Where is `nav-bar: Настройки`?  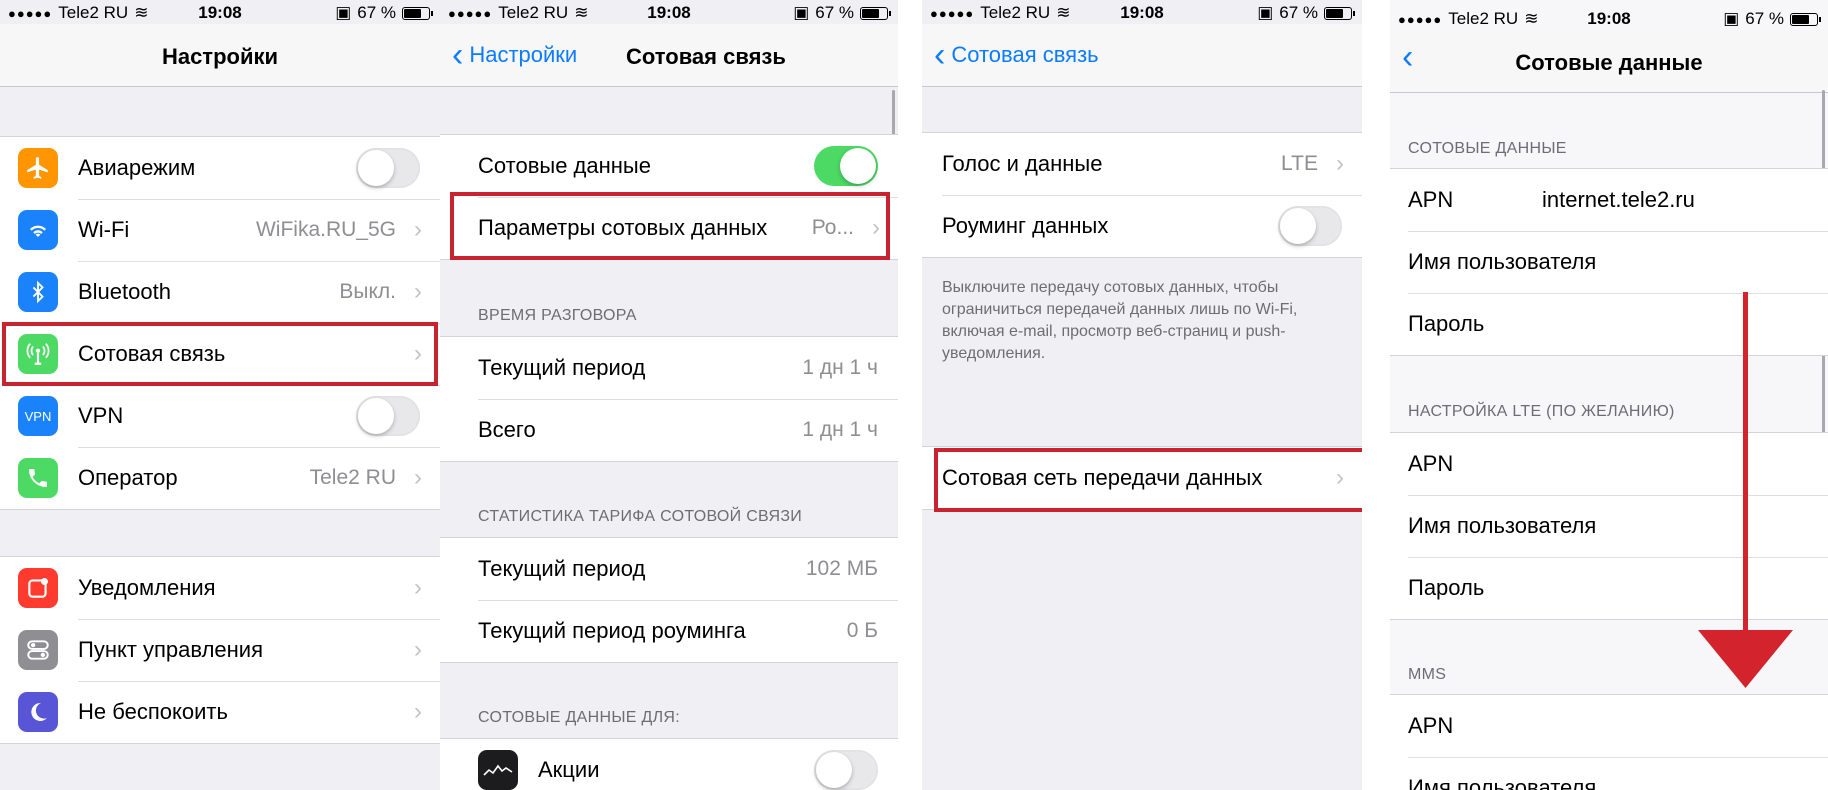 nav-bar: Настройки is located at coordinates (220, 55).